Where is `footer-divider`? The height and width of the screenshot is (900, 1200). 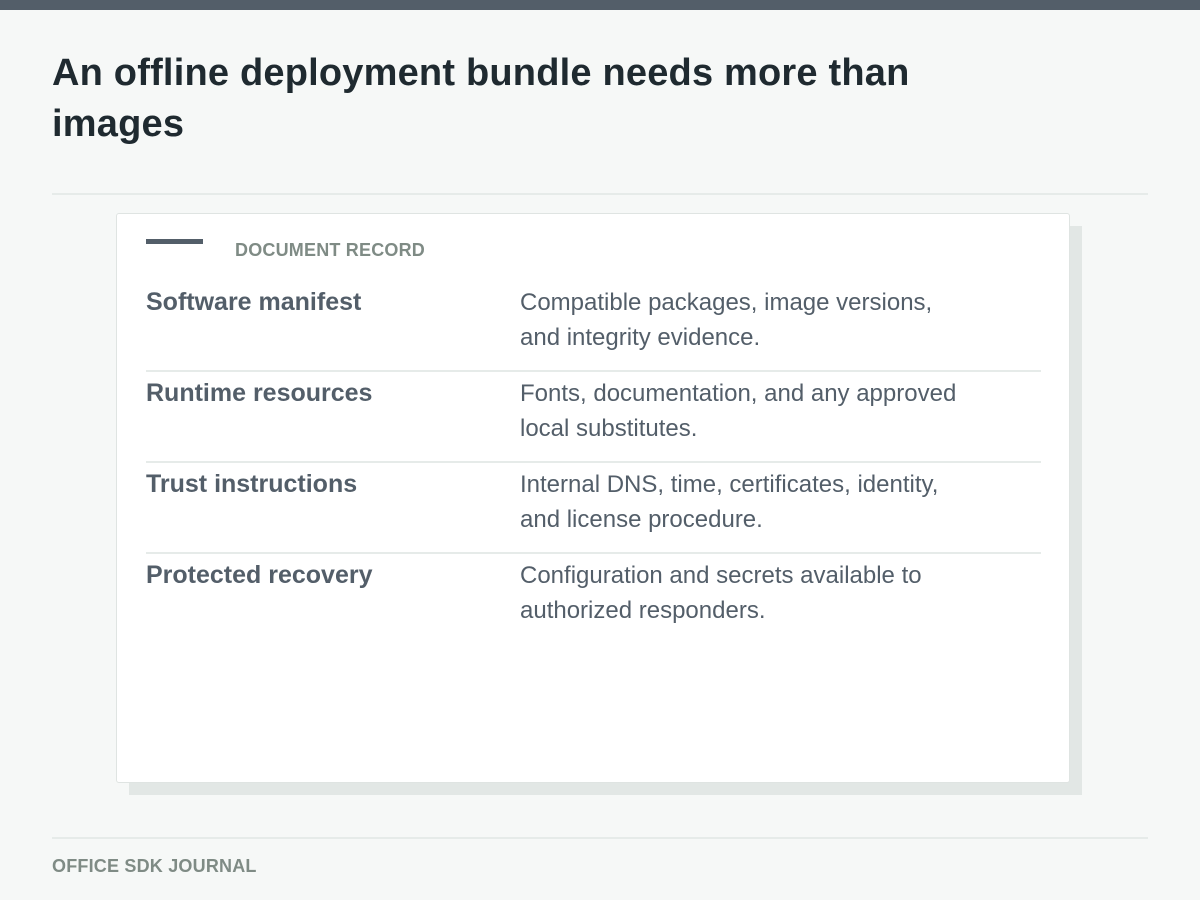 footer-divider is located at coordinates (600, 838).